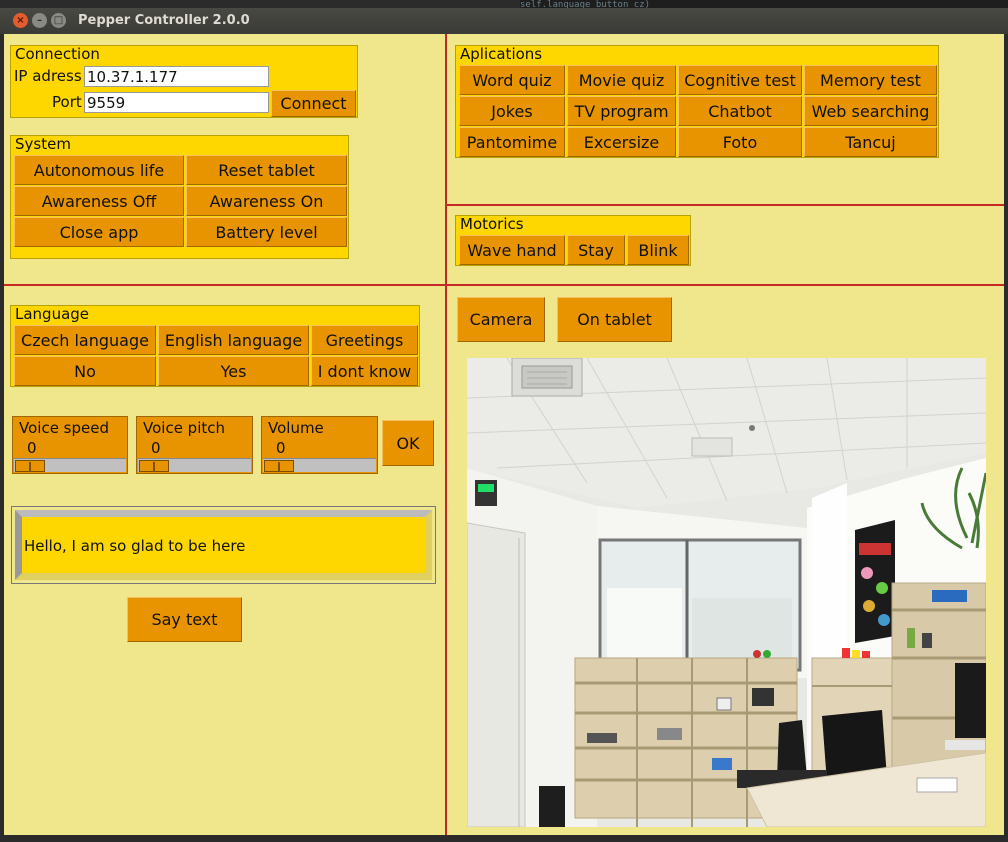 The image size is (1008, 842). What do you see at coordinates (724, 205) in the screenshot?
I see `divider-right-top` at bounding box center [724, 205].